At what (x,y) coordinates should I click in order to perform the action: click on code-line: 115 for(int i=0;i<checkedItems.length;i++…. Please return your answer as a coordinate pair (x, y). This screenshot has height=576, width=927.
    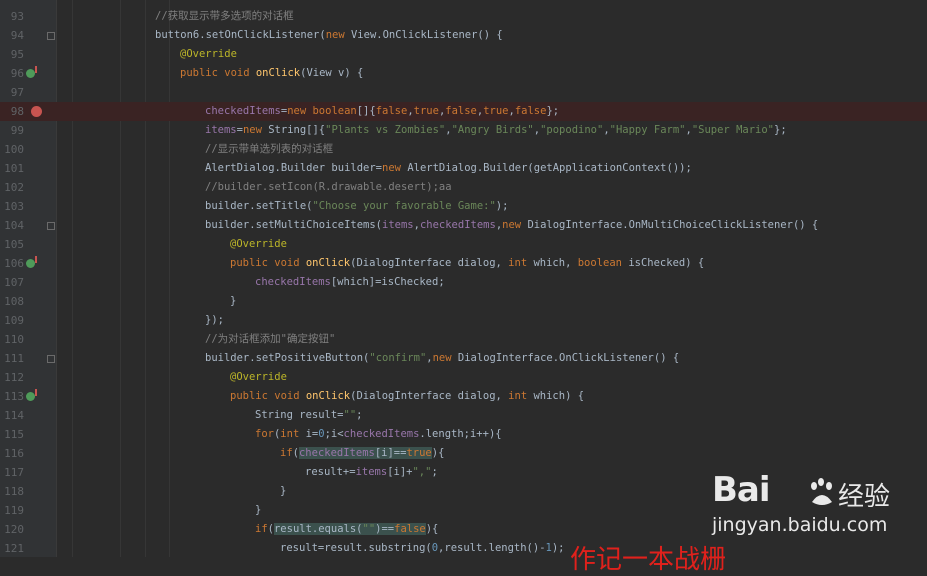
    Looking at the image, I should click on (463, 434).